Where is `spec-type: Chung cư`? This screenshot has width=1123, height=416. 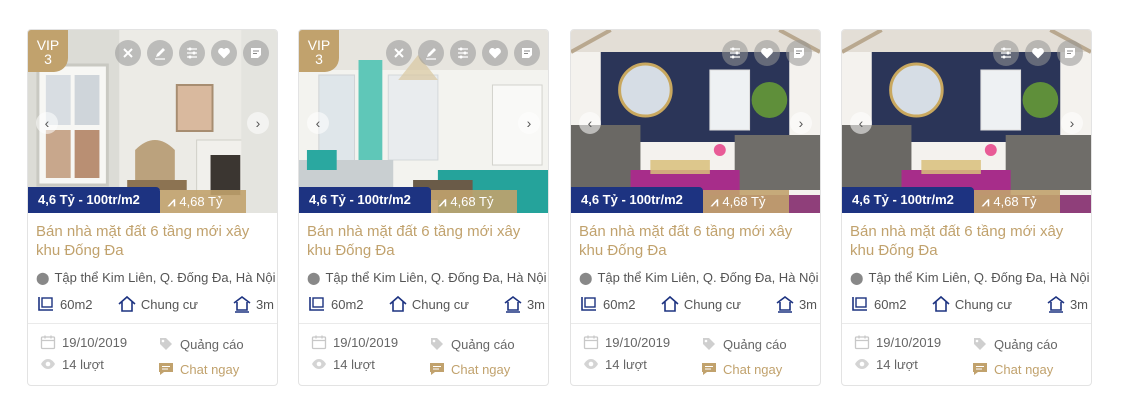
spec-type: Chung cư is located at coordinates (445, 304).